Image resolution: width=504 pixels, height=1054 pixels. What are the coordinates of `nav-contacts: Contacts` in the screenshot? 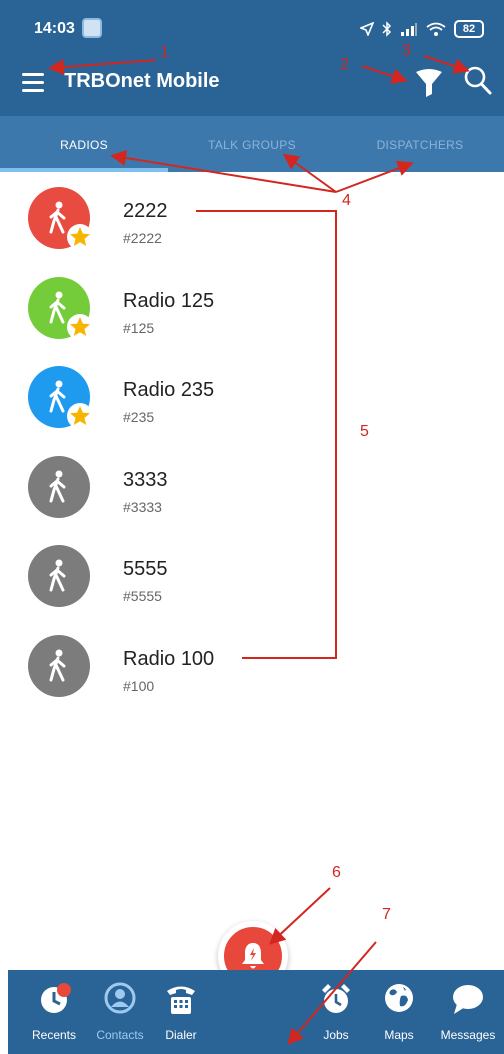 It's located at (120, 1012).